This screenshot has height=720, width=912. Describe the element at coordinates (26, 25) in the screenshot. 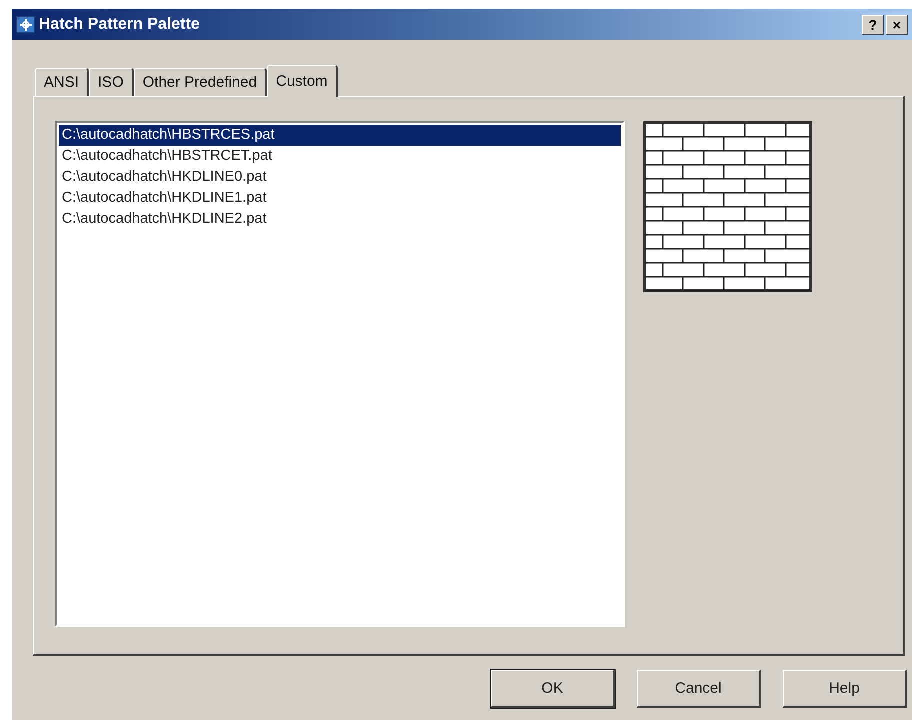

I see `app-icon` at that location.